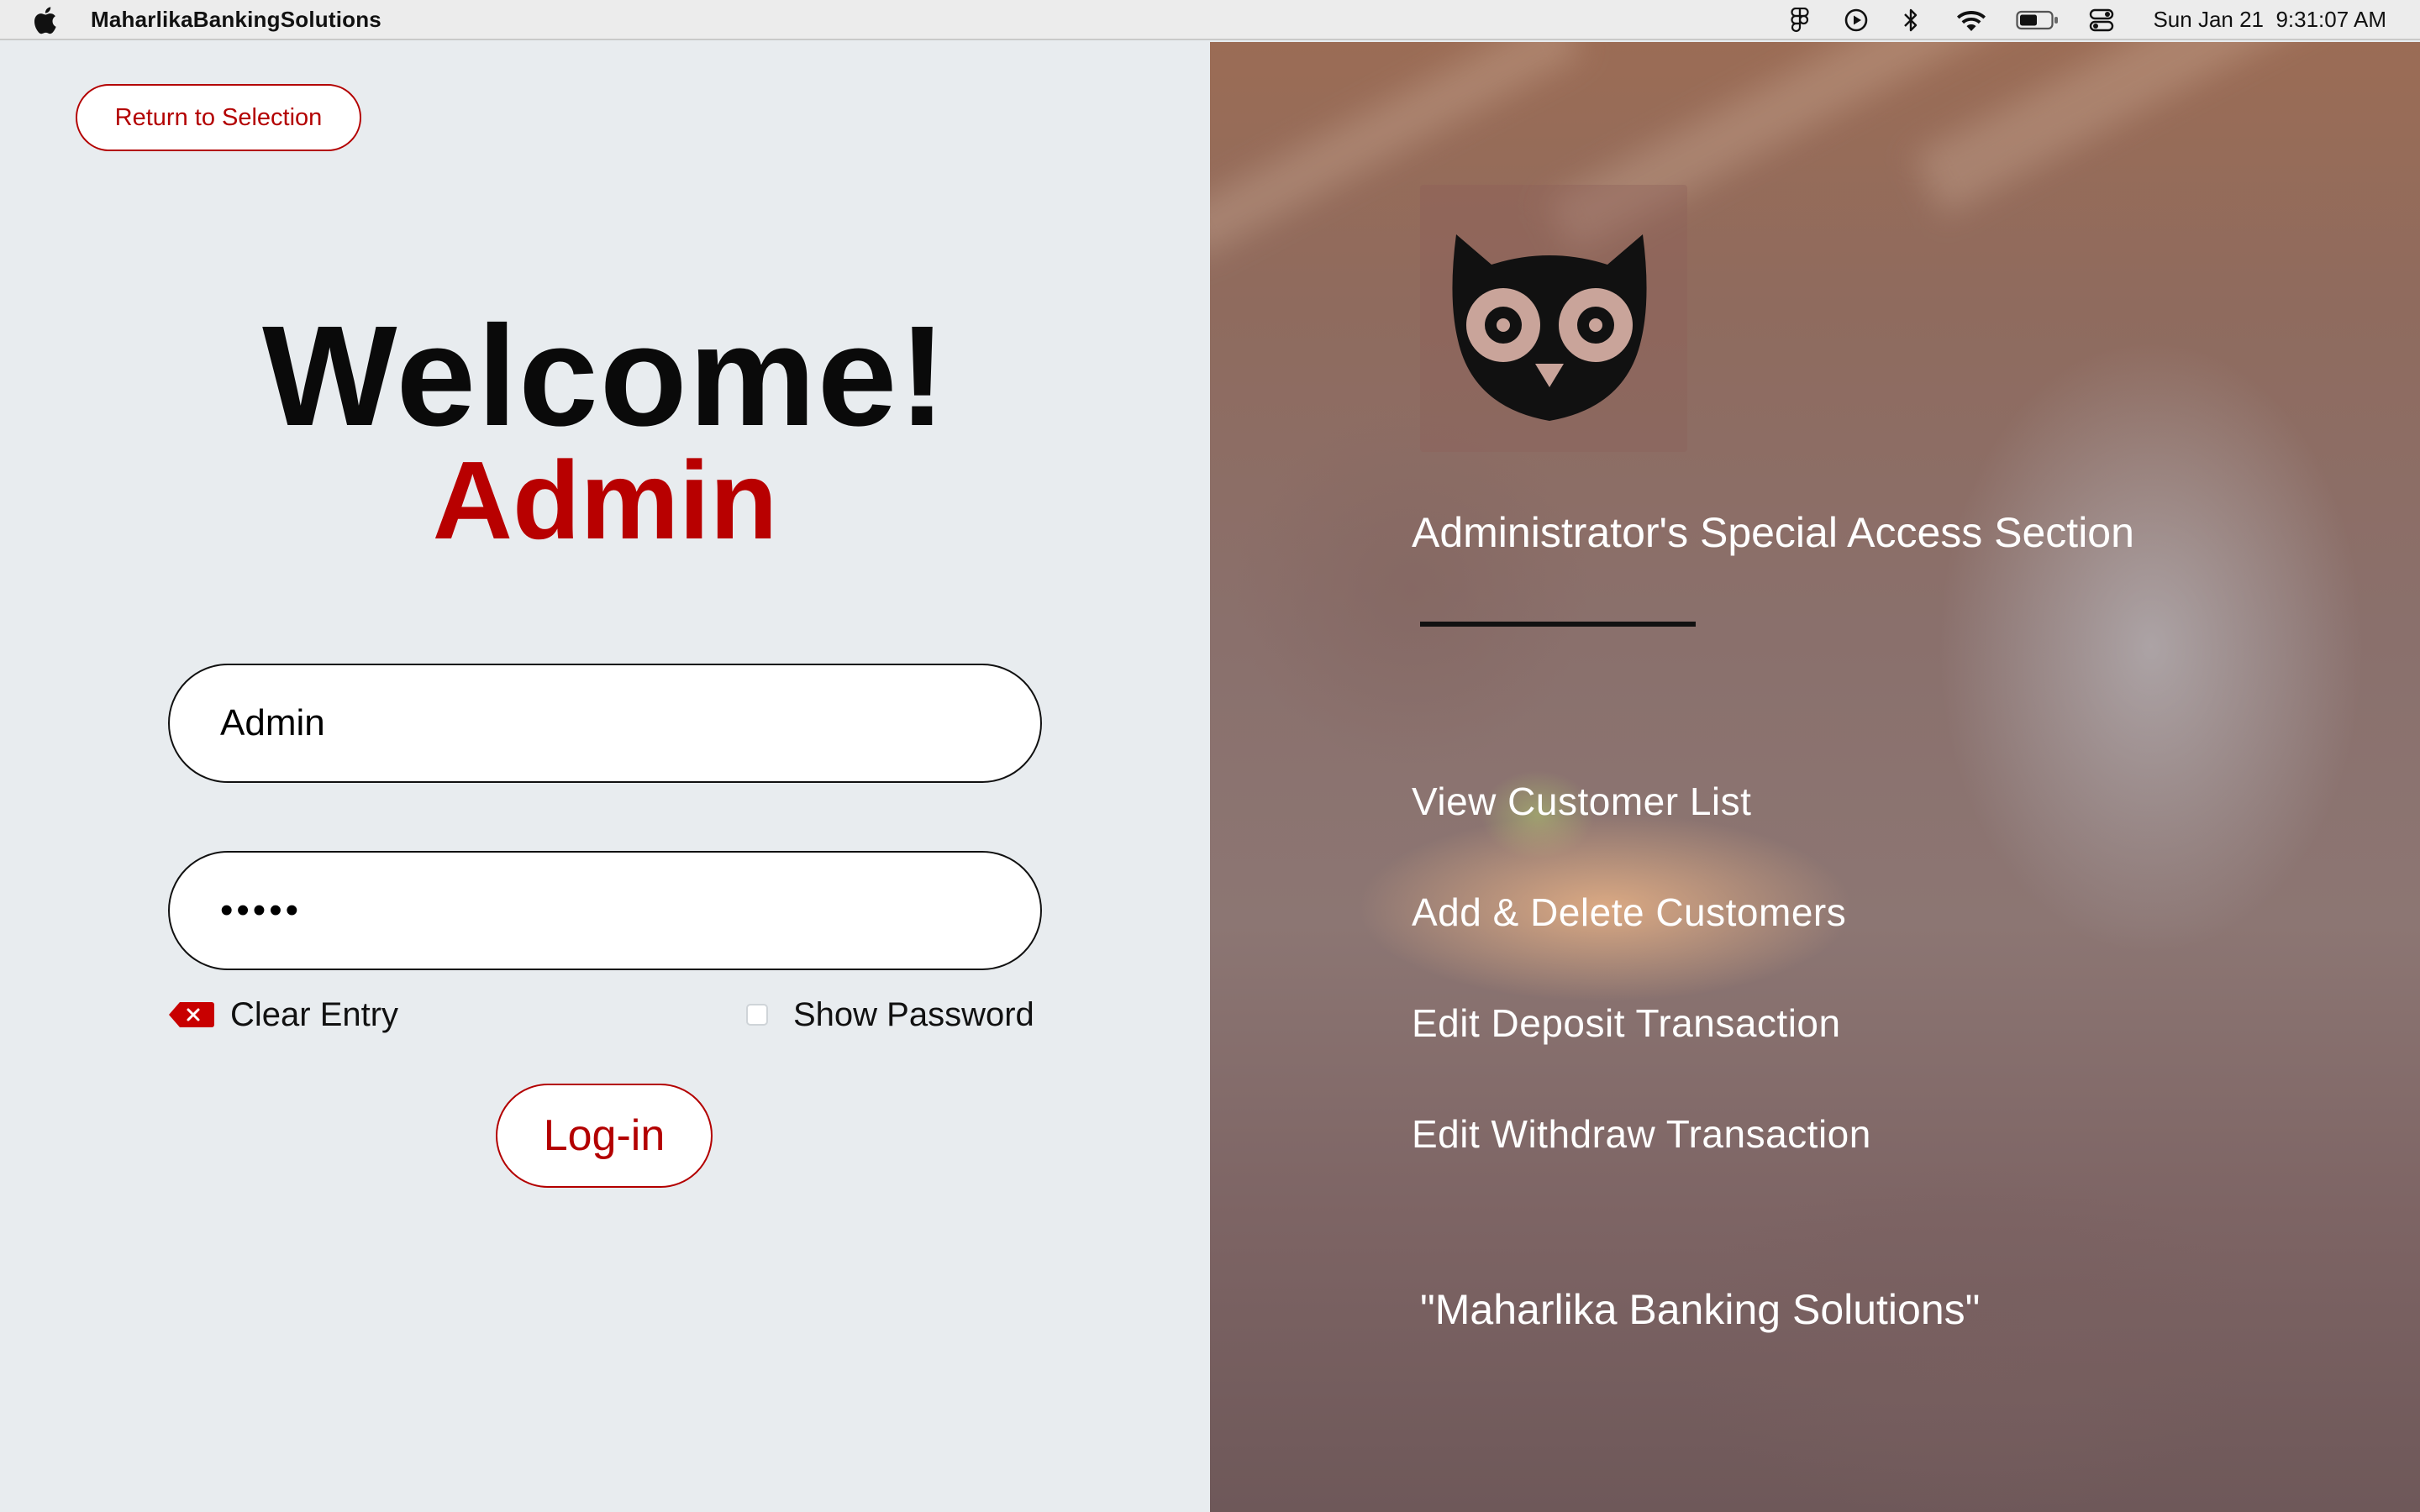 The height and width of the screenshot is (1512, 2420). I want to click on clear-entry-button: Clear Entry, so click(283, 1015).